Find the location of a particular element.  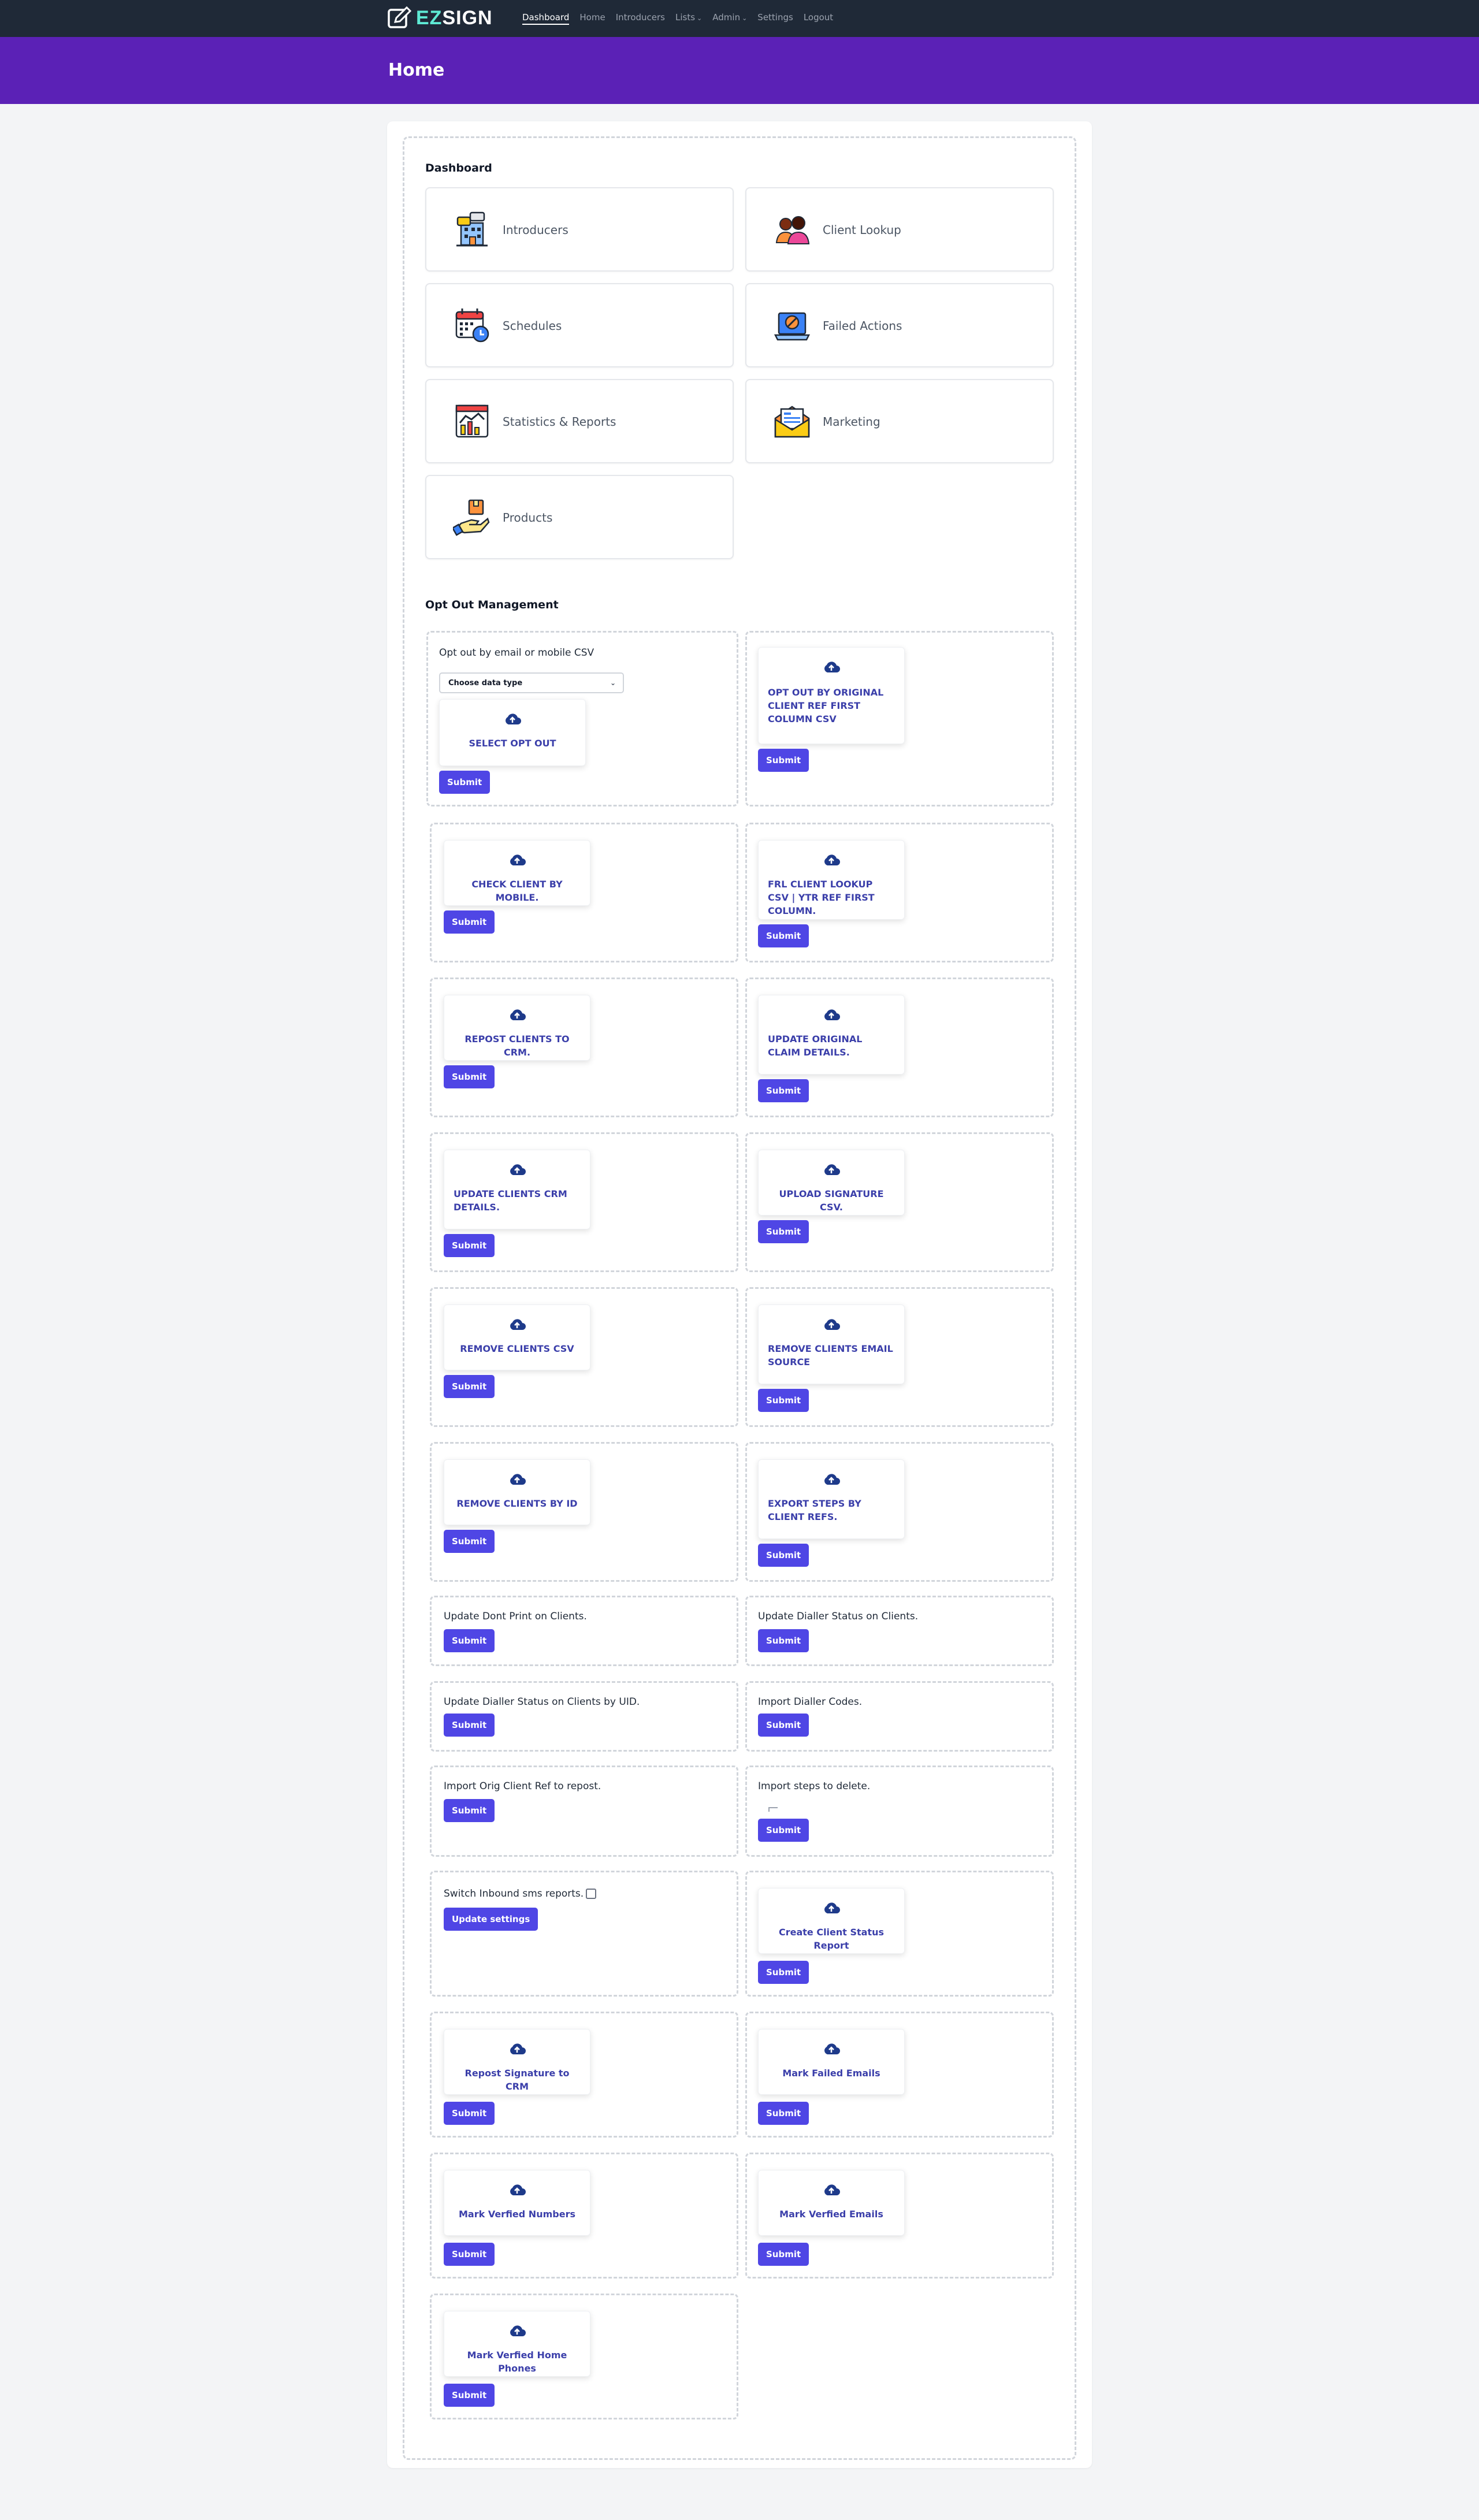

nav-lists-label: Lists is located at coordinates (685, 18).